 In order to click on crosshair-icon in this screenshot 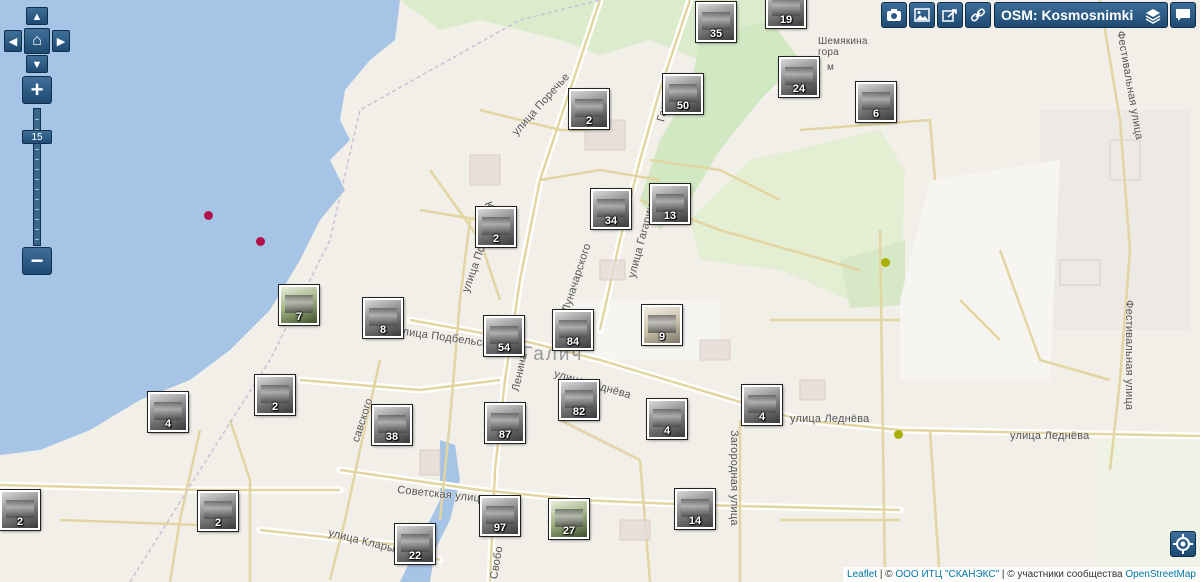, I will do `click(1183, 544)`.